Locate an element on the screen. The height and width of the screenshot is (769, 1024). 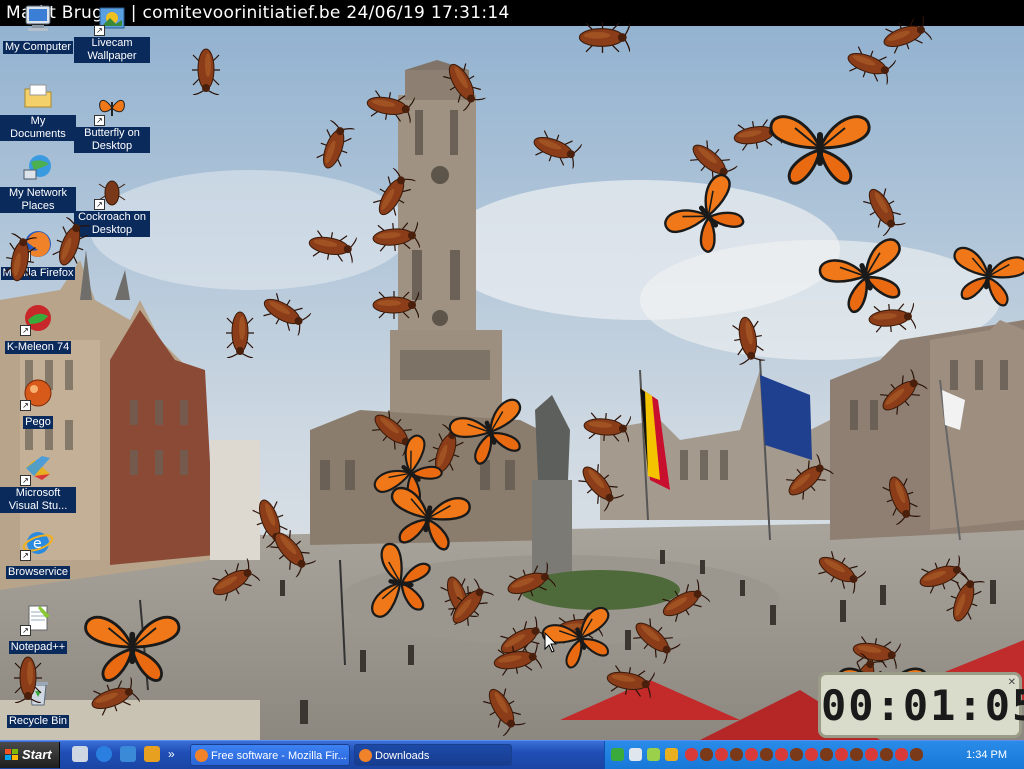
mouse-cursor-icon is located at coordinates (551, 642).